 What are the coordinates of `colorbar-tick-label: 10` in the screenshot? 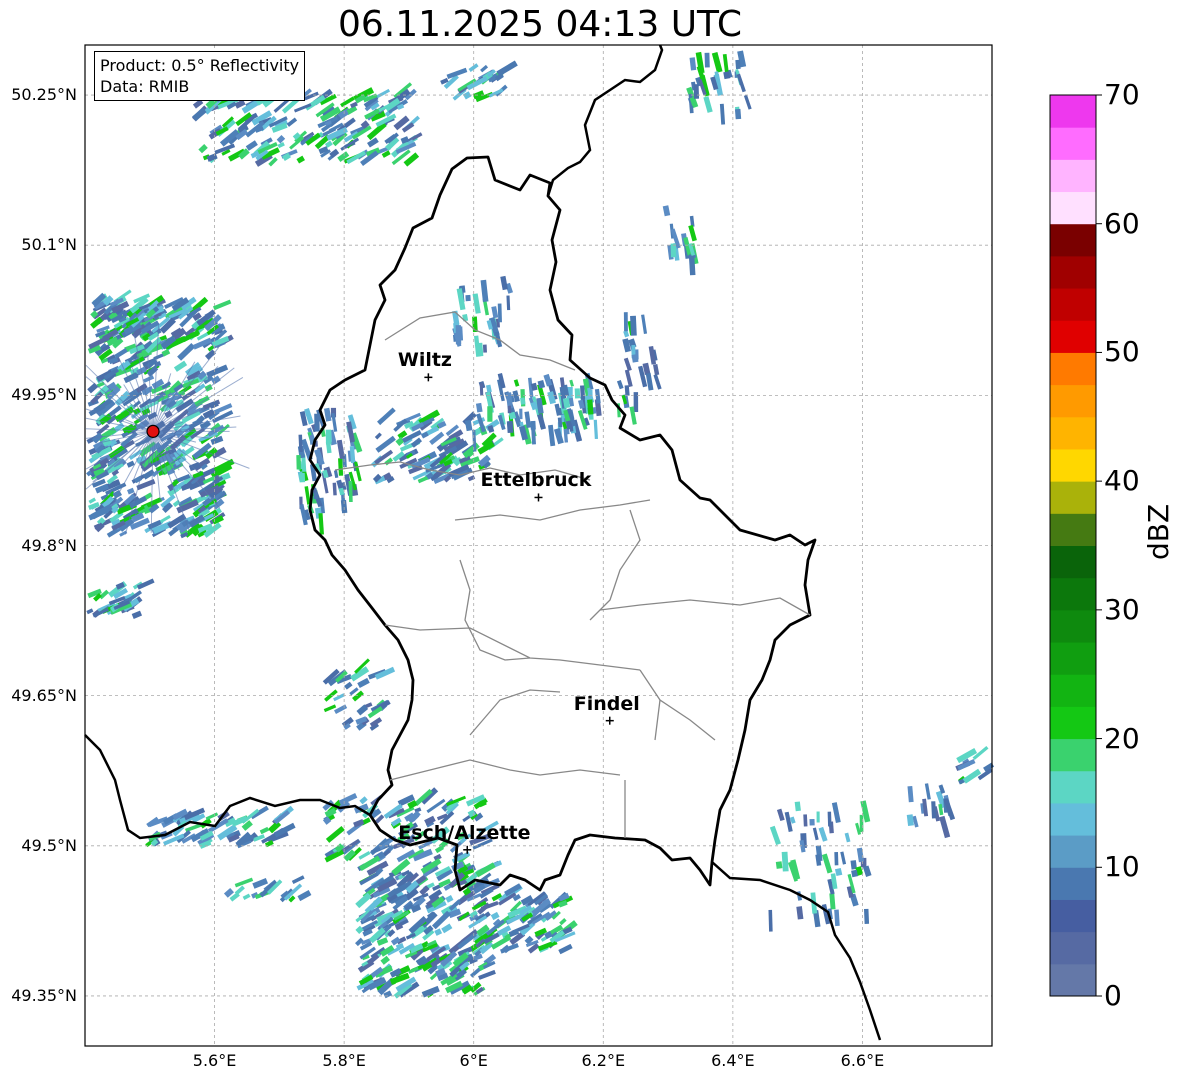 It's located at (1122, 867).